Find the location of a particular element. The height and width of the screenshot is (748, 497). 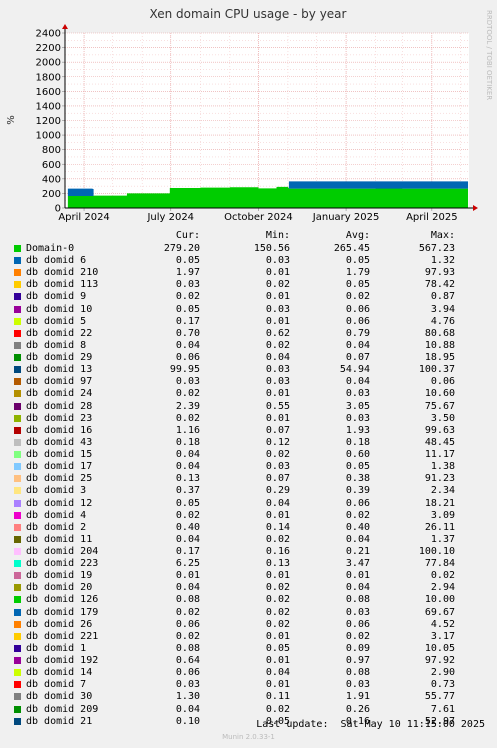

legend-row: db domid 179 0.02 0.02 0.03 69.67 is located at coordinates (248, 613).